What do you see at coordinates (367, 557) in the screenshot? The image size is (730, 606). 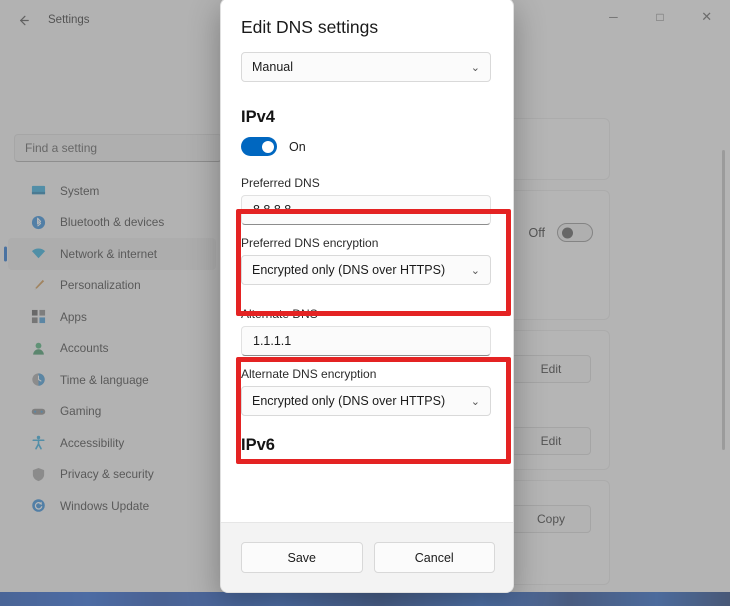 I see `dialog-footer: Save Cancel` at bounding box center [367, 557].